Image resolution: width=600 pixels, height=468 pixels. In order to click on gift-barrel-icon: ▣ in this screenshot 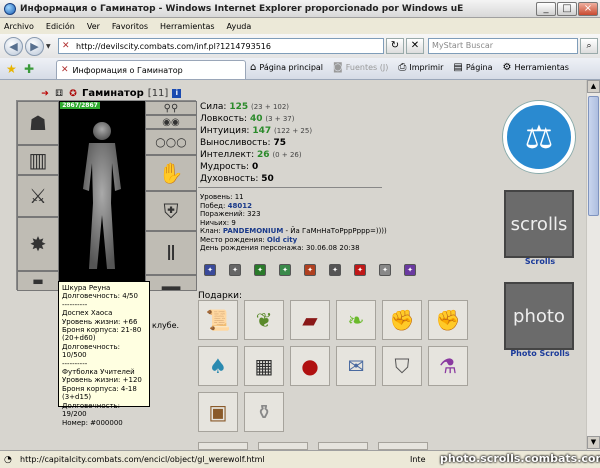, I will do `click(218, 412)`.